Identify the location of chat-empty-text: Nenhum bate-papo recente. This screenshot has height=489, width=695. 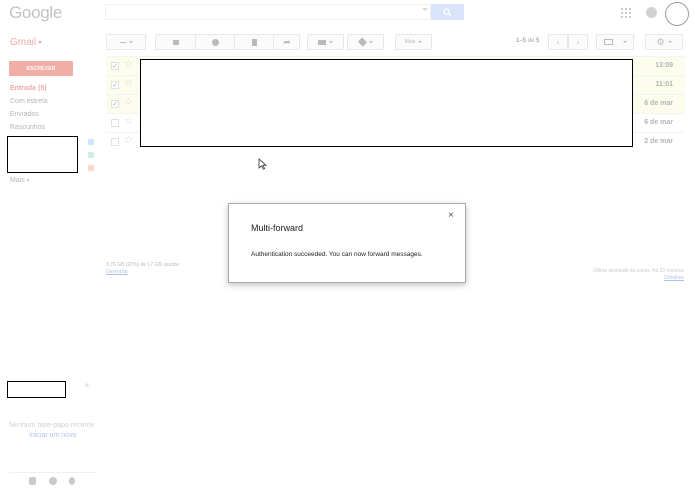
(52, 425).